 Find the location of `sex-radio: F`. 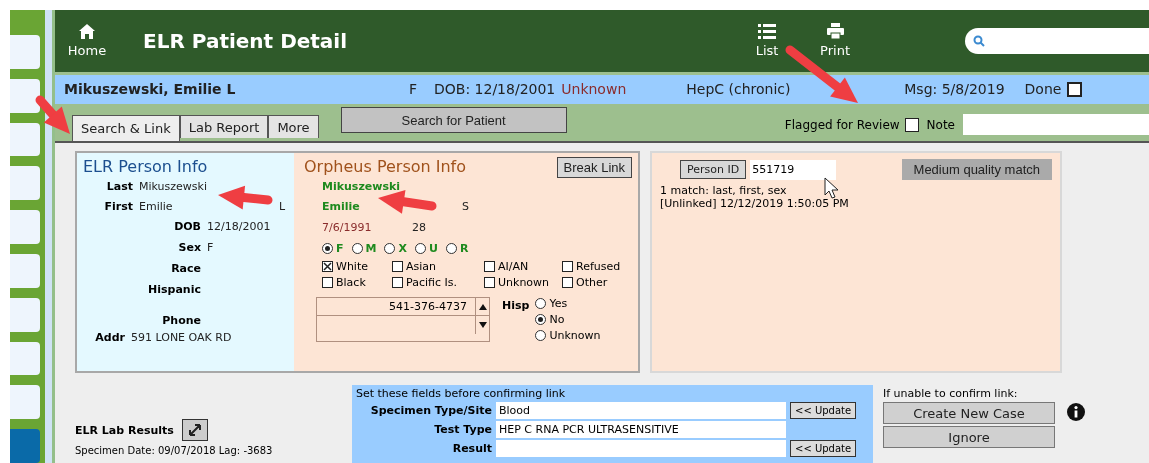

sex-radio: F is located at coordinates (333, 248).